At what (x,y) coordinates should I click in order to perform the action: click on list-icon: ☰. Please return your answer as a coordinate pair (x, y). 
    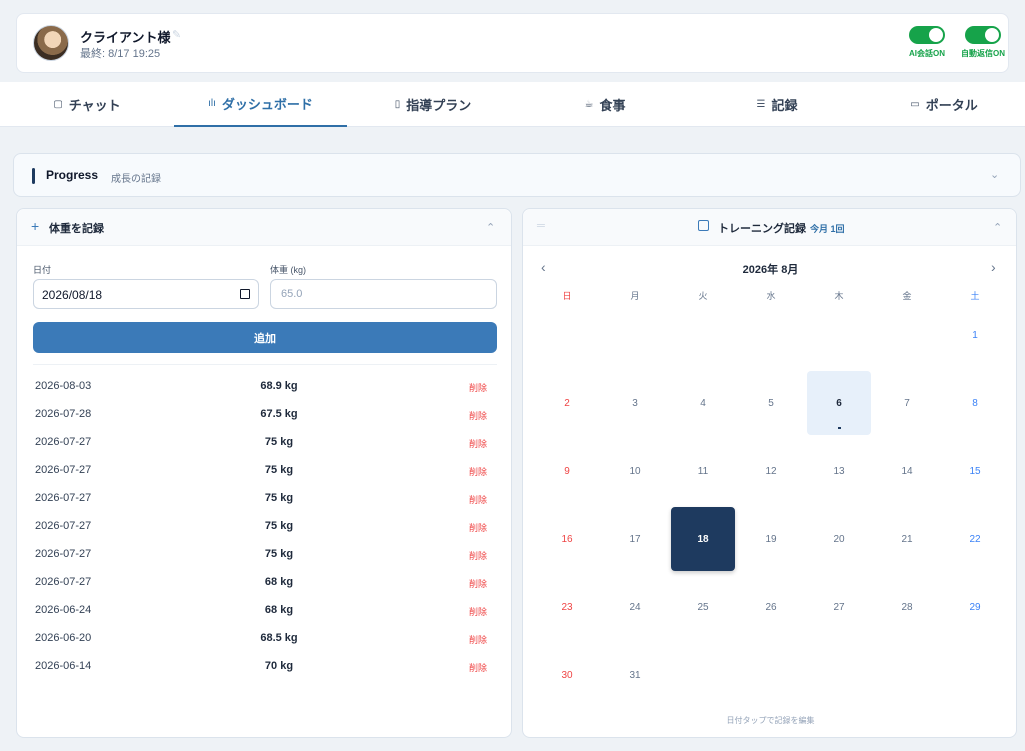
    Looking at the image, I should click on (761, 104).